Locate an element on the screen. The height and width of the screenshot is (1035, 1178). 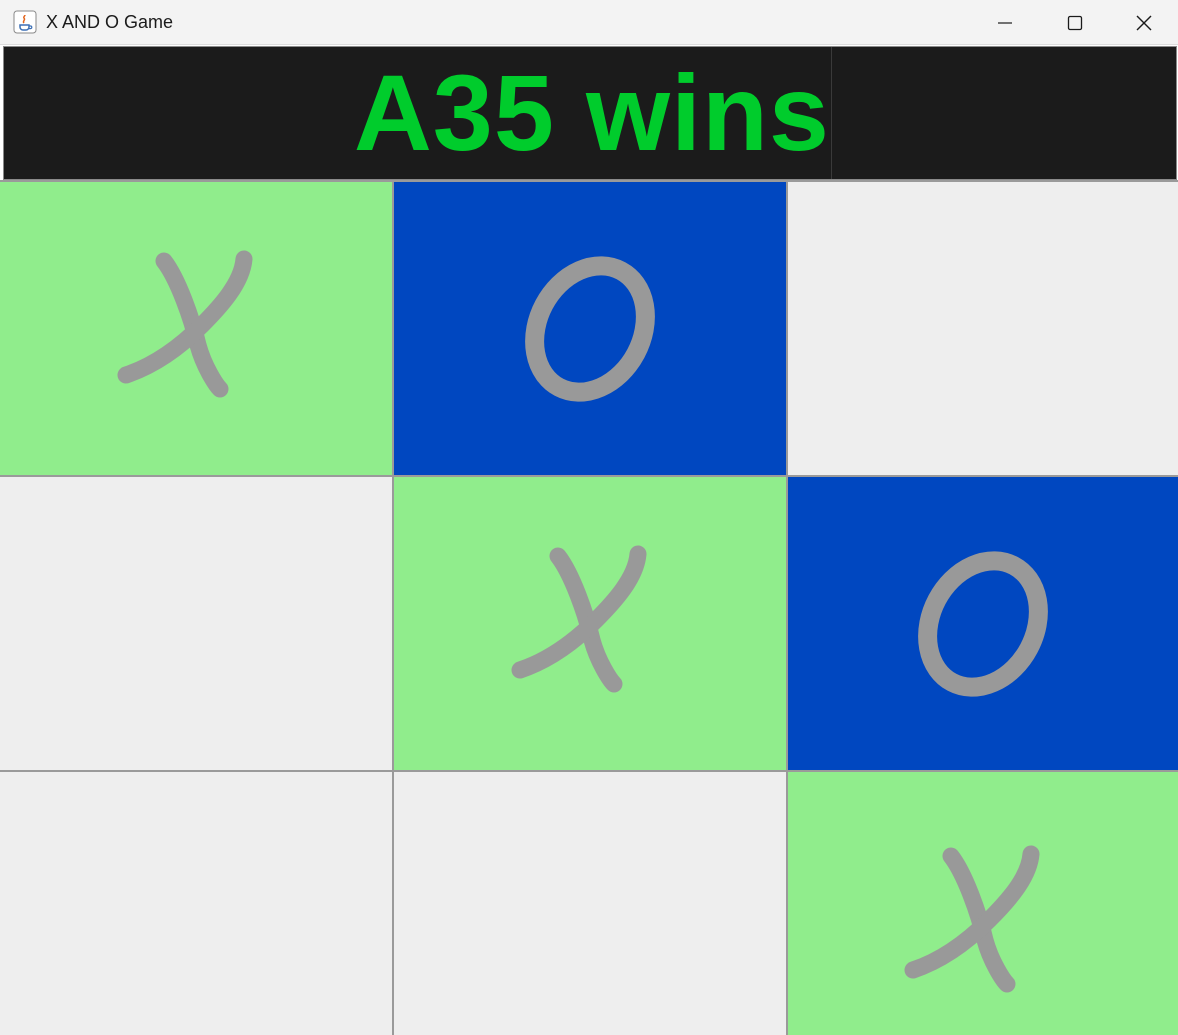
close-icon is located at coordinates (1144, 22).